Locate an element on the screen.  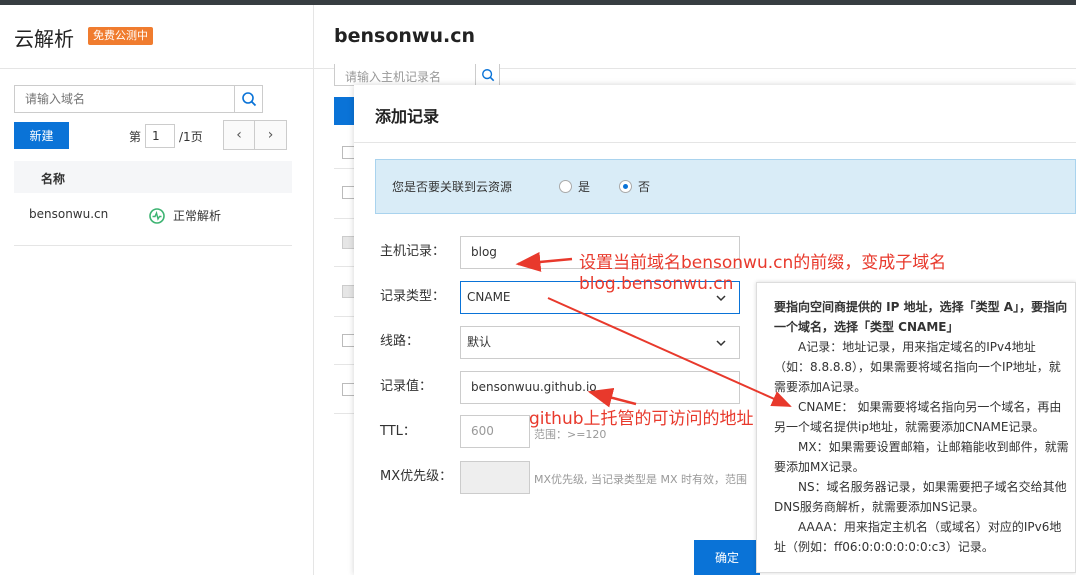
domain-name: bensonwu.cn is located at coordinates (68, 214).